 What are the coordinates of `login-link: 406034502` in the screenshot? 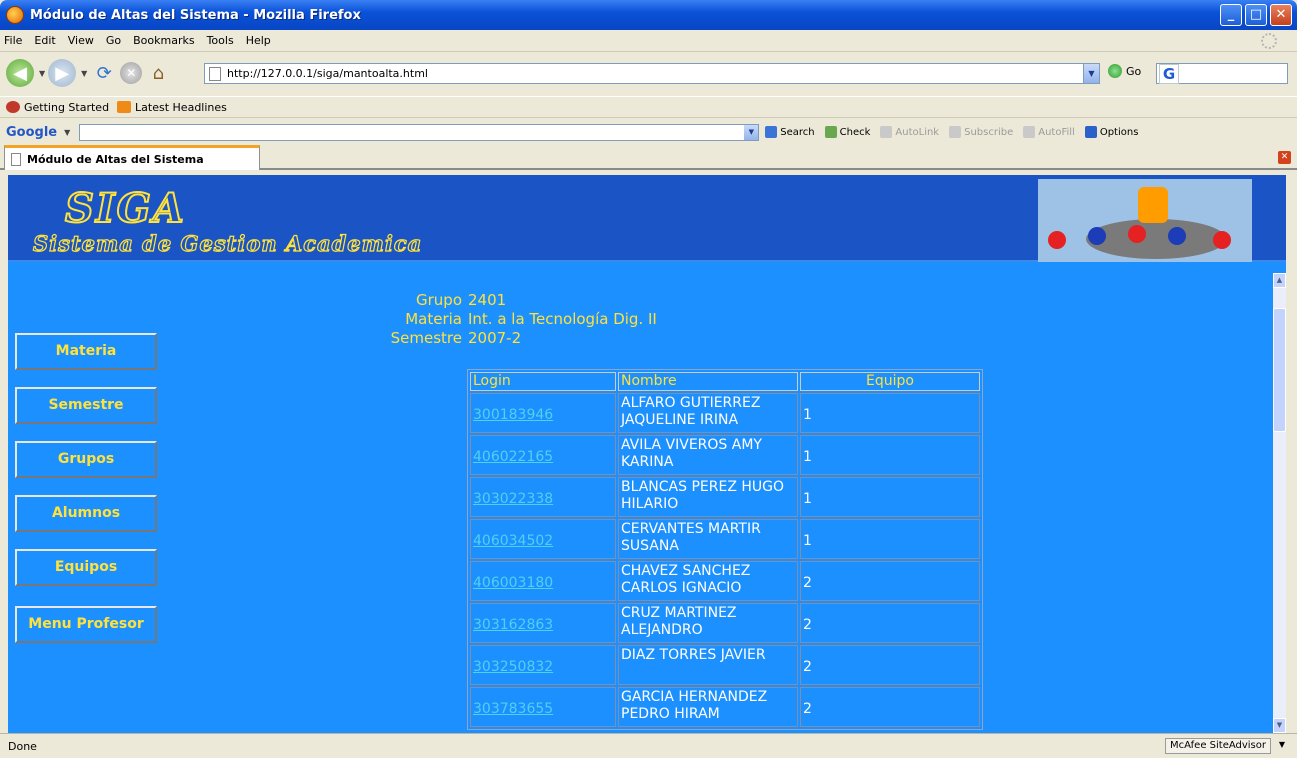 It's located at (543, 539).